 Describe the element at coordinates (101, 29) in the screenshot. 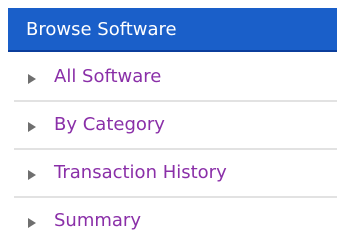

I see `panel-title: Browse Software` at that location.